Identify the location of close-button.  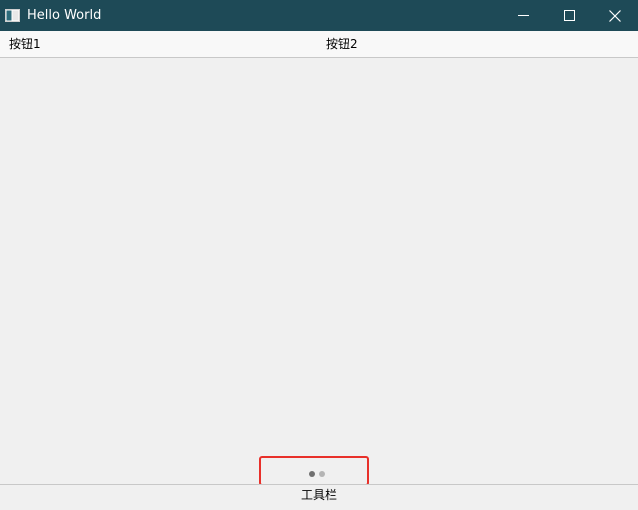
(615, 15).